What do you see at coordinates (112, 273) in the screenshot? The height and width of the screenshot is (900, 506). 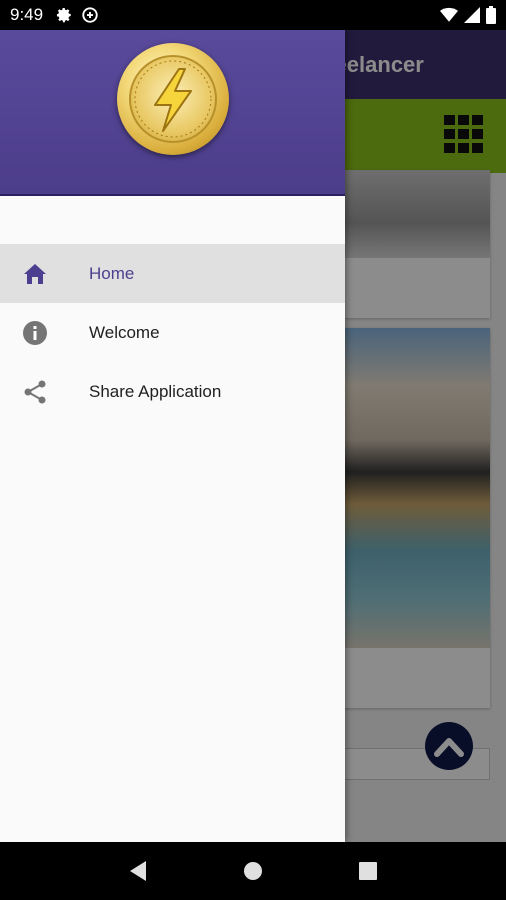 I see `menu-item-label: Home` at bounding box center [112, 273].